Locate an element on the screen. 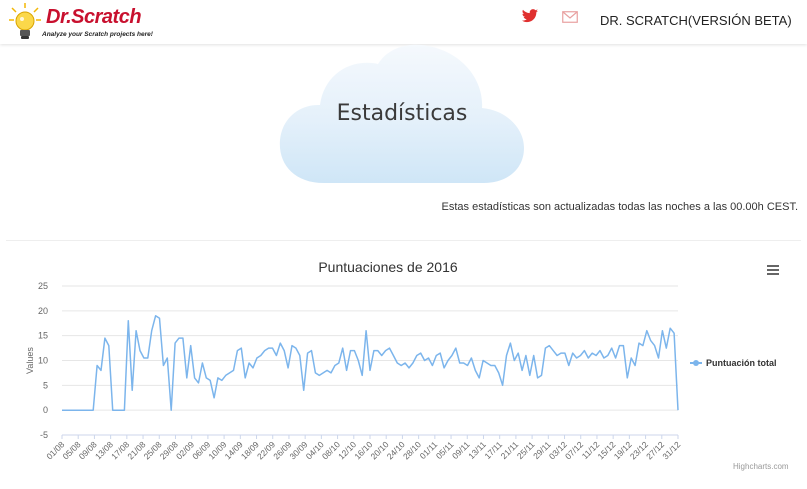 The height and width of the screenshot is (489, 807). y-tick-label: 20 is located at coordinates (43, 311).